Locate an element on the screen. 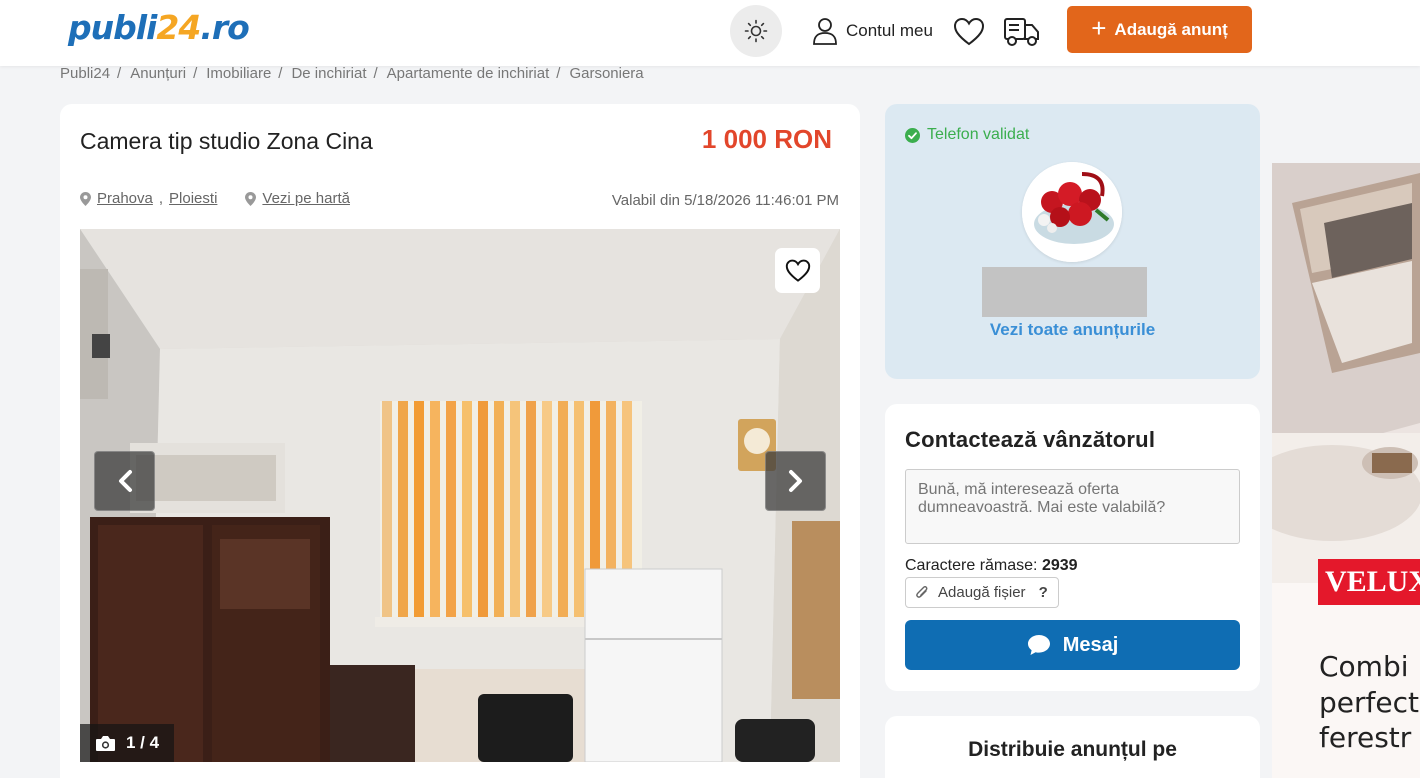  check-circle-icon is located at coordinates (912, 135).